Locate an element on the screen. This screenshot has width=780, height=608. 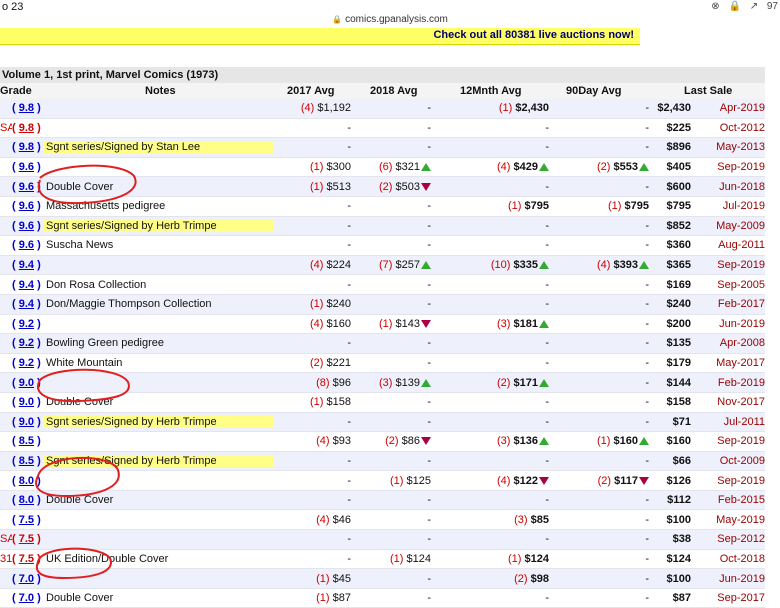
last-sale-date: Sep-2005 is located at coordinates (728, 284).